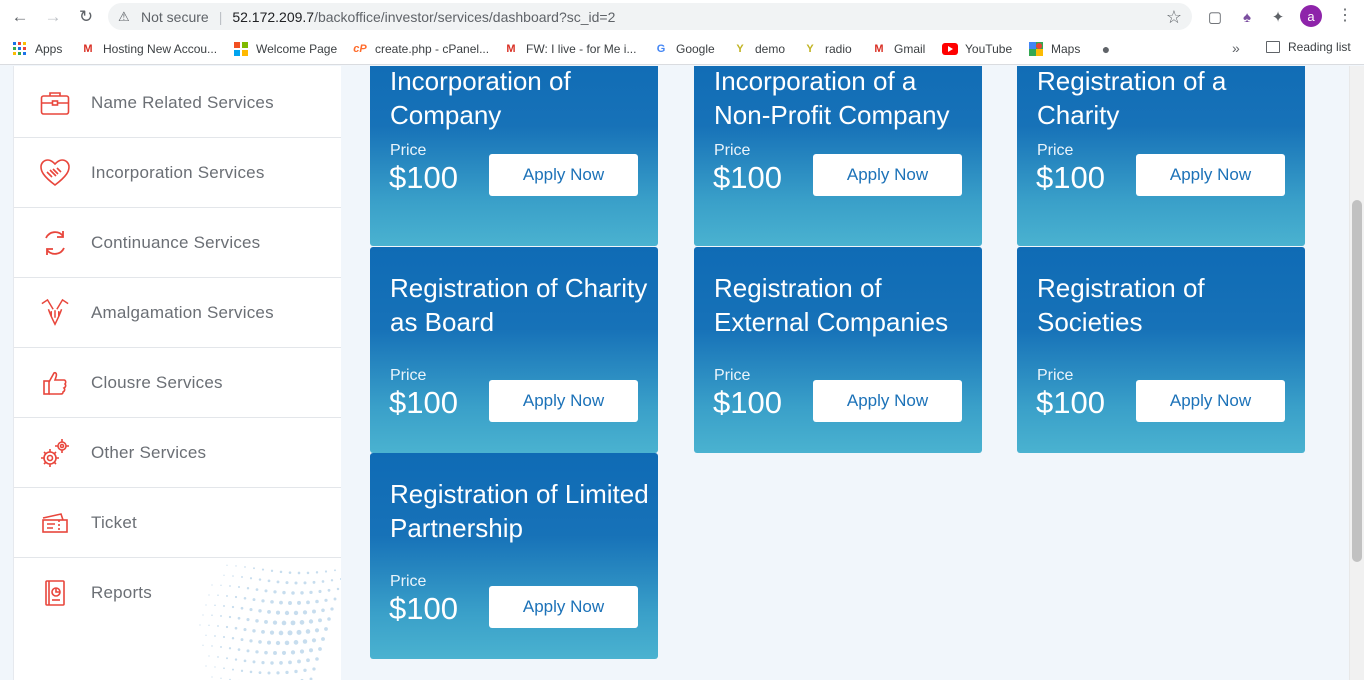 This screenshot has width=1364, height=680. I want to click on service-title: Incorporation of a Non-Profit Company, so click(832, 98).